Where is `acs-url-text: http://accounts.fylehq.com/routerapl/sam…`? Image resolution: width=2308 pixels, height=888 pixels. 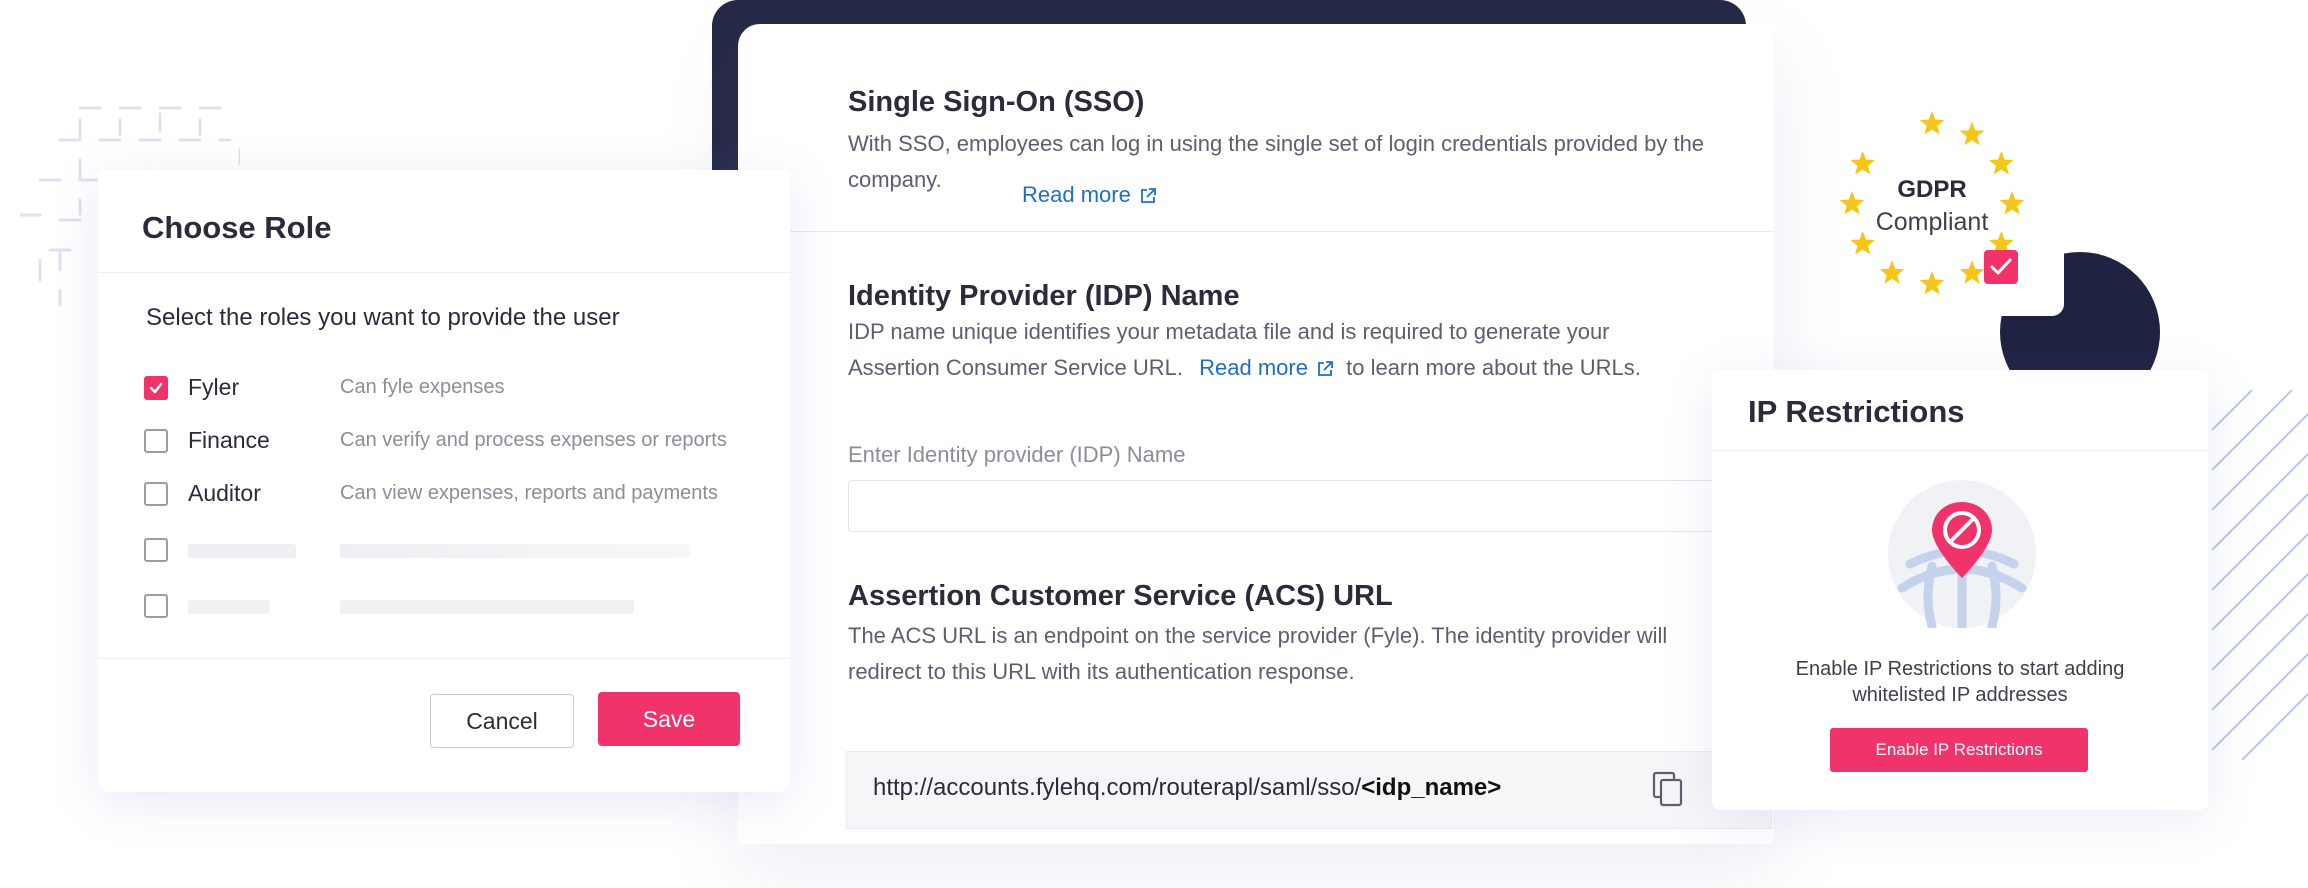 acs-url-text: http://accounts.fylehq.com/routerapl/sam… is located at coordinates (1187, 788).